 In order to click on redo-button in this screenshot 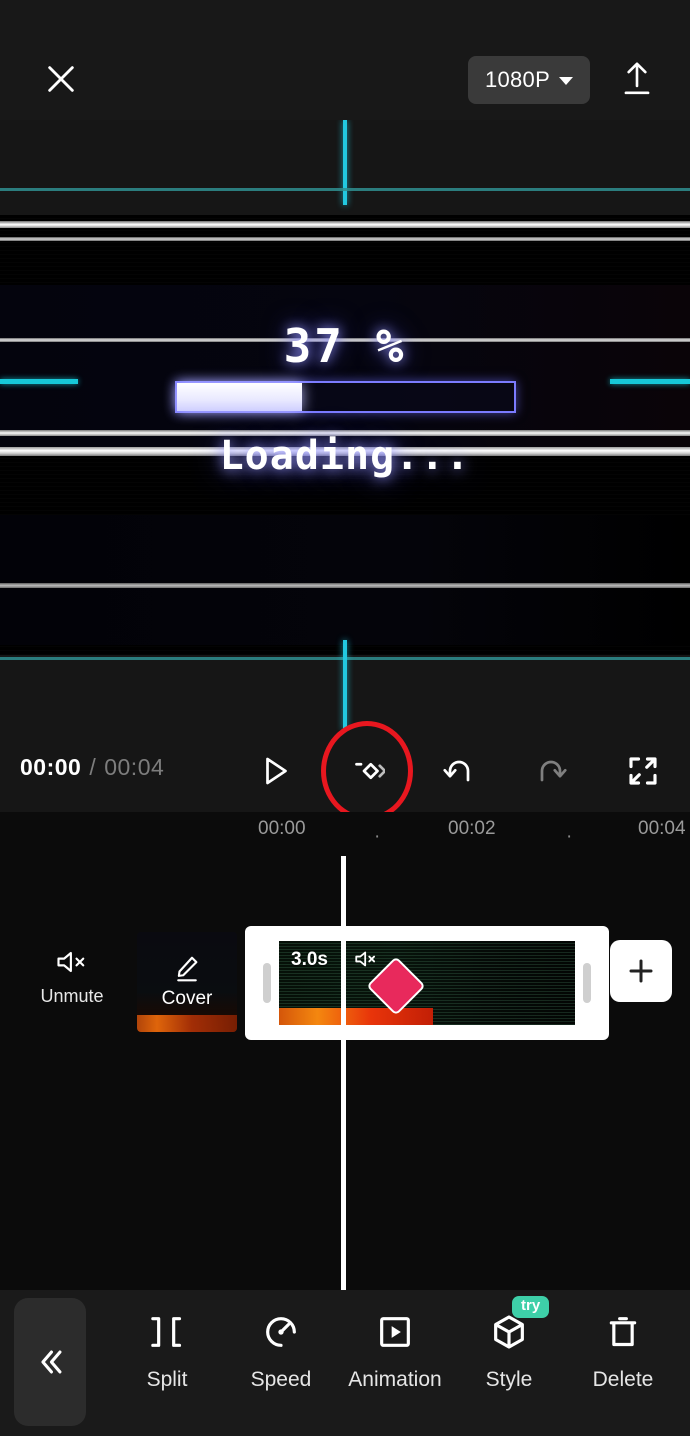, I will do `click(551, 771)`.